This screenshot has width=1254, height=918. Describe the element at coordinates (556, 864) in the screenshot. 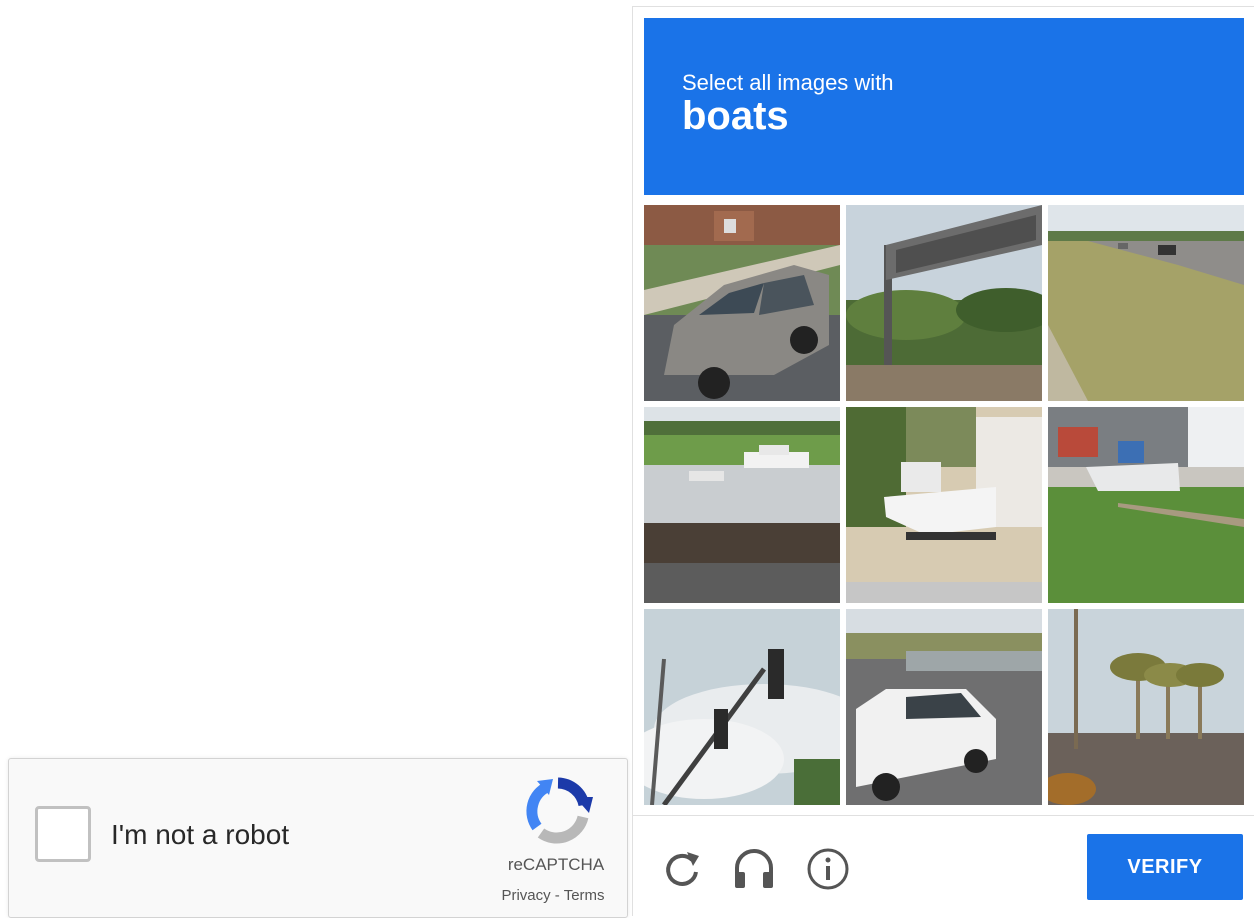

I see `recaptcha-brand-text: reCAPTCHA` at that location.